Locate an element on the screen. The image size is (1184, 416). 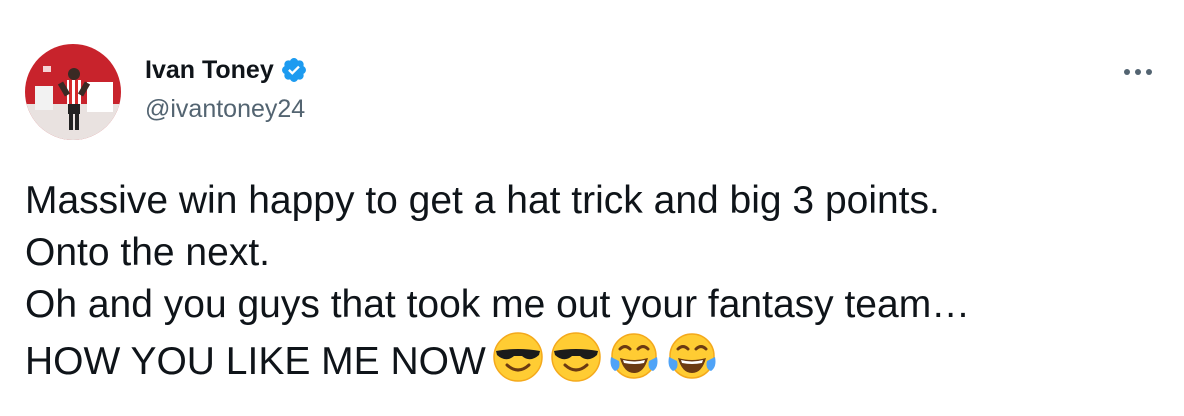
more-options-icon is located at coordinates (1138, 72).